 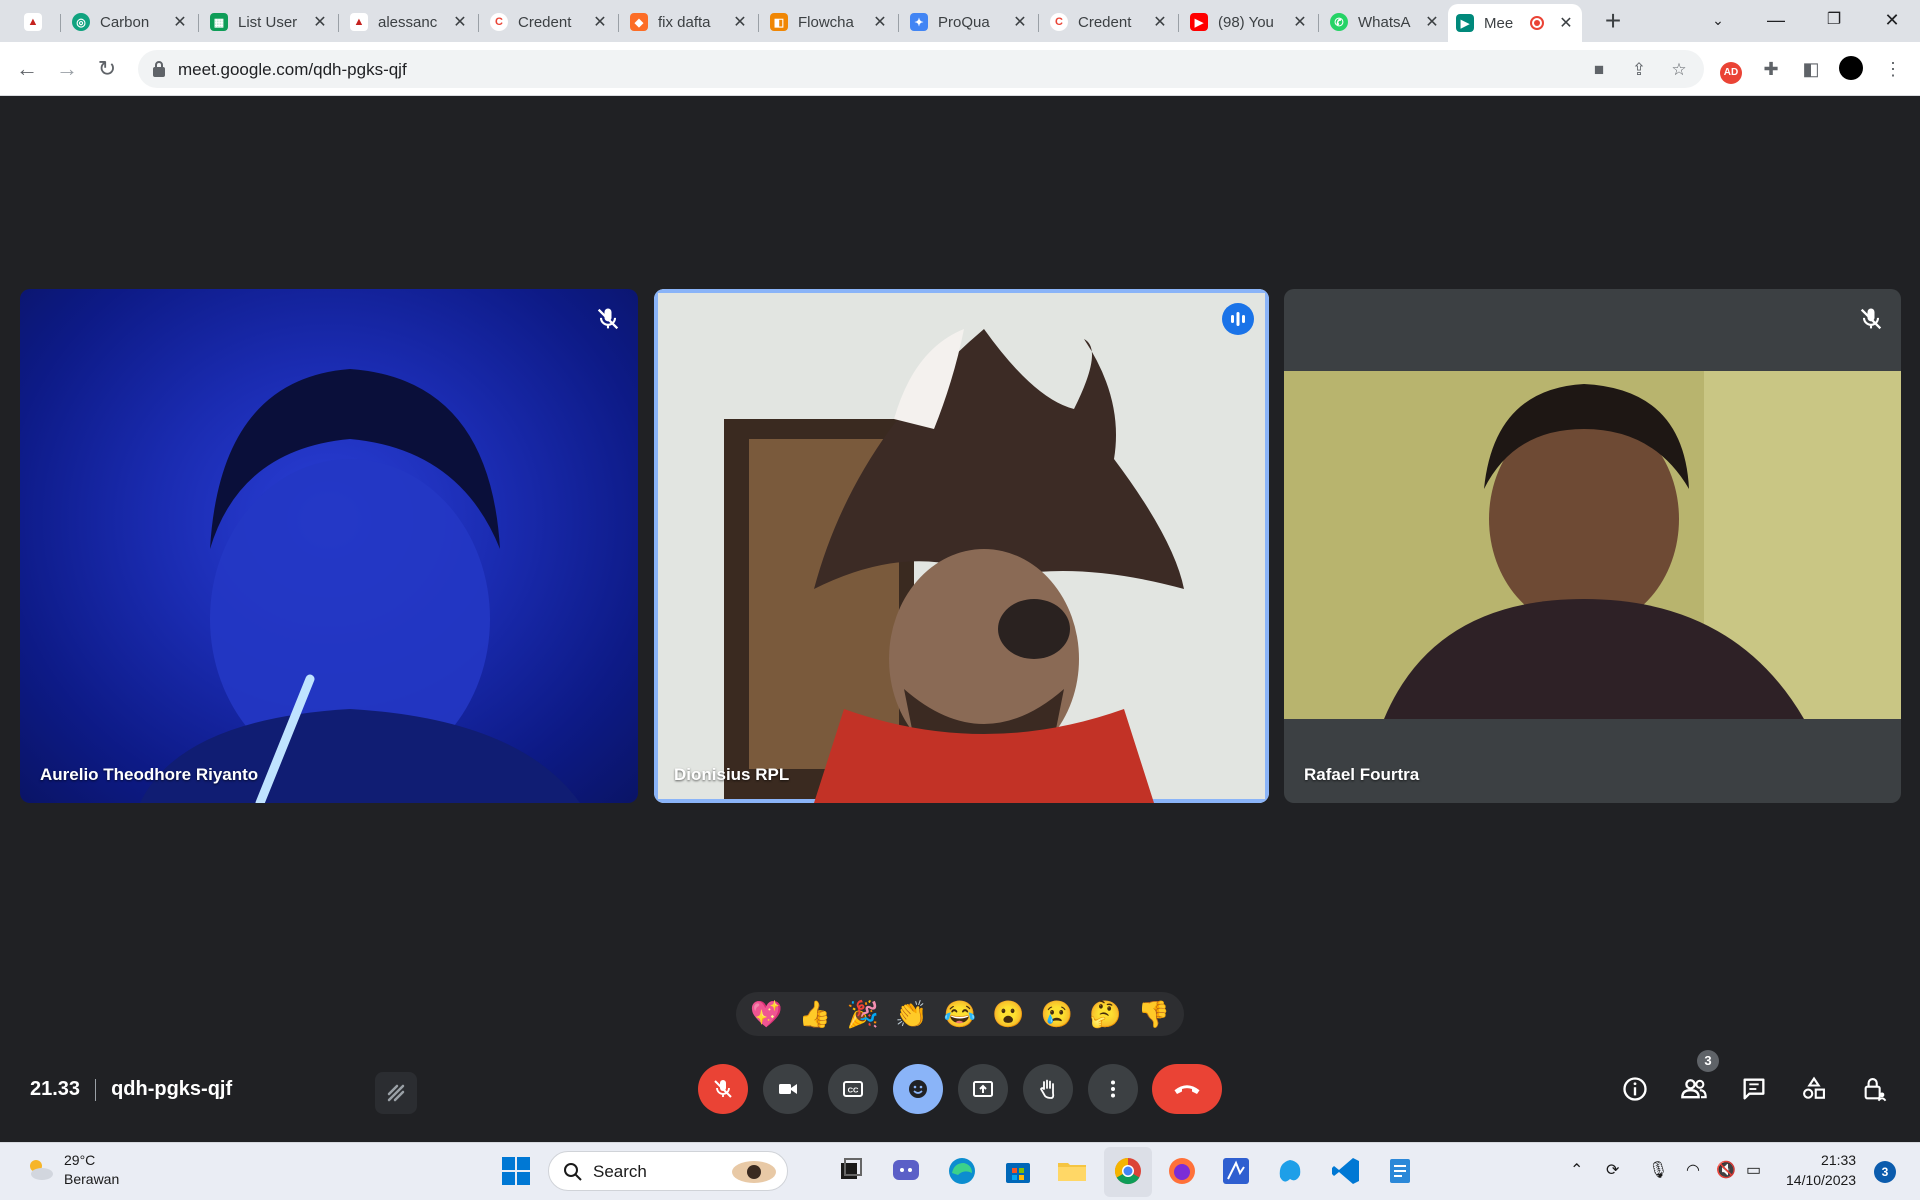 I want to click on chat-button, so click(x=1754, y=1089).